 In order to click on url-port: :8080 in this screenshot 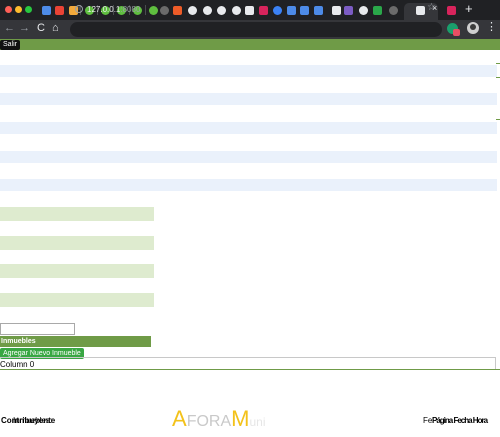, I will do `click(130, 9)`.